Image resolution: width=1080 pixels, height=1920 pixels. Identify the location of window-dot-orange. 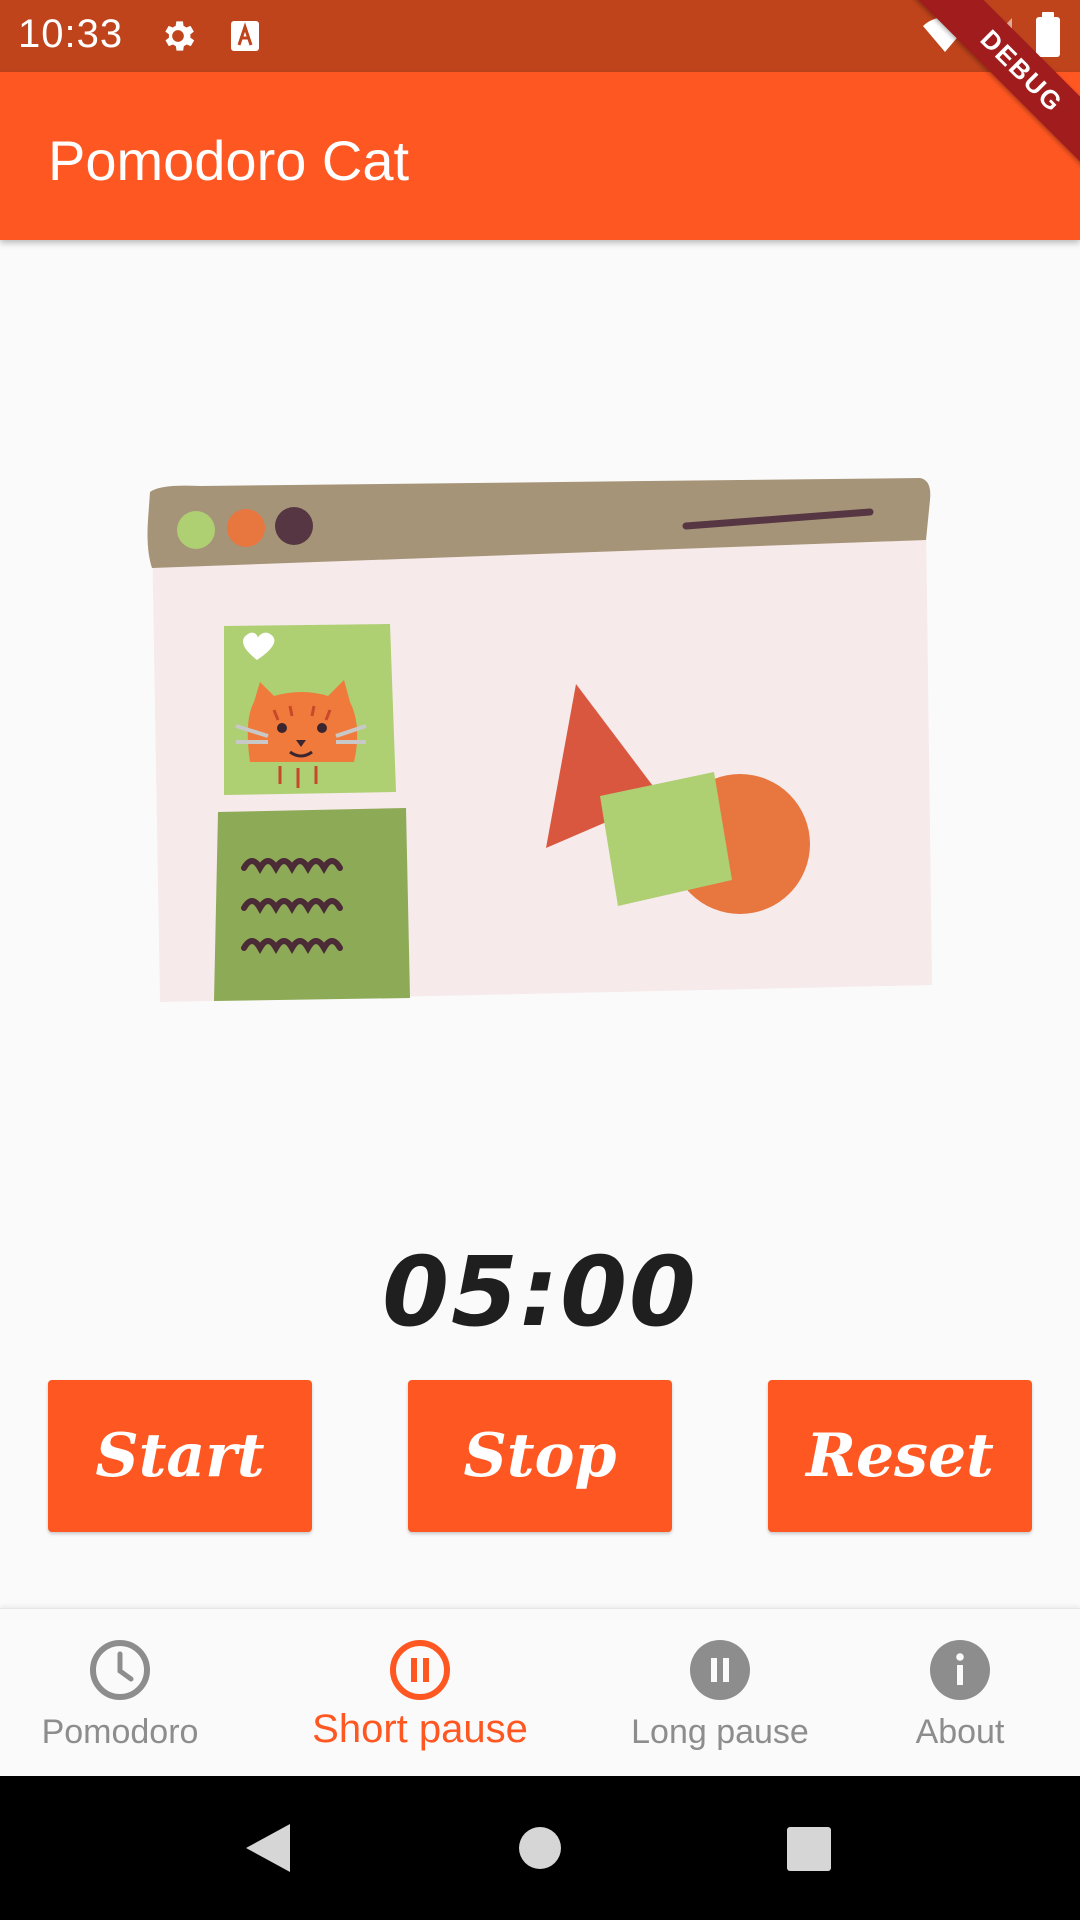
(246, 528).